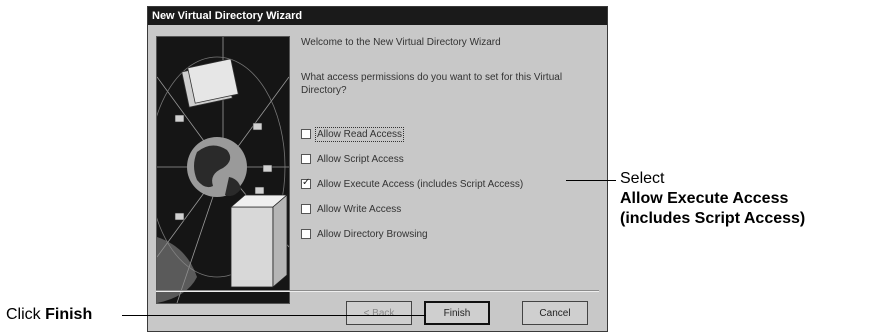  I want to click on select-callout-line, so click(591, 180).